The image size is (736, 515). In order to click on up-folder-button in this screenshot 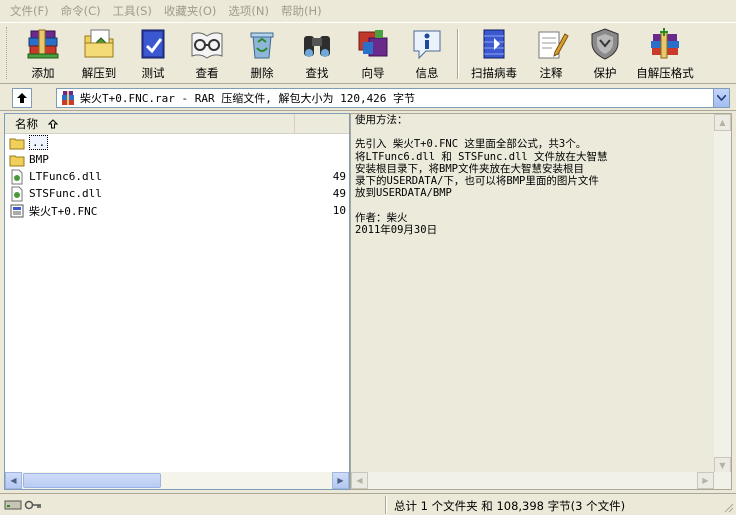, I will do `click(22, 97)`.